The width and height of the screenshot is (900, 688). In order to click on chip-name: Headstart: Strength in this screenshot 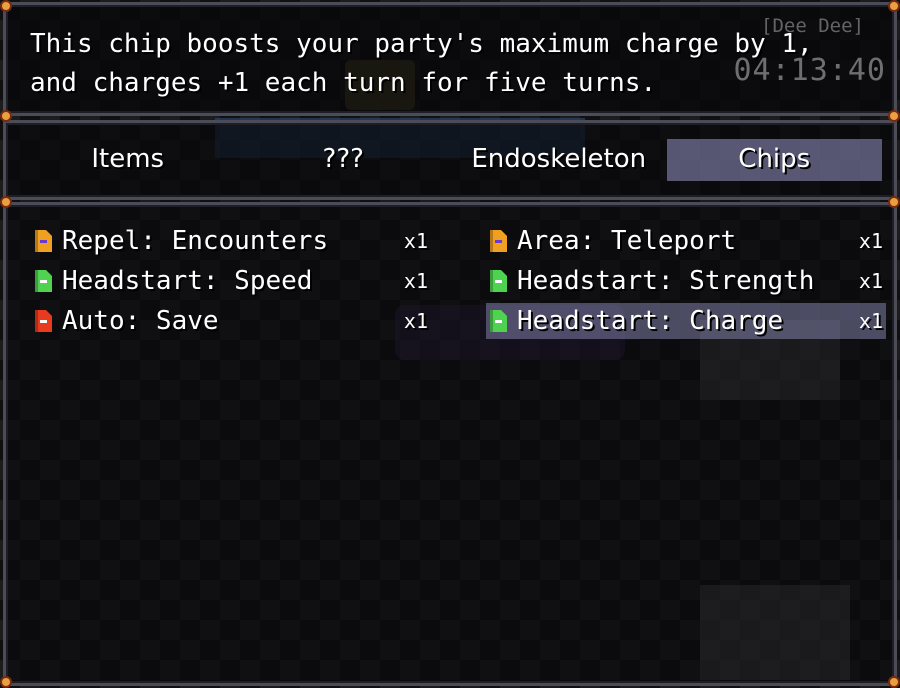, I will do `click(666, 281)`.